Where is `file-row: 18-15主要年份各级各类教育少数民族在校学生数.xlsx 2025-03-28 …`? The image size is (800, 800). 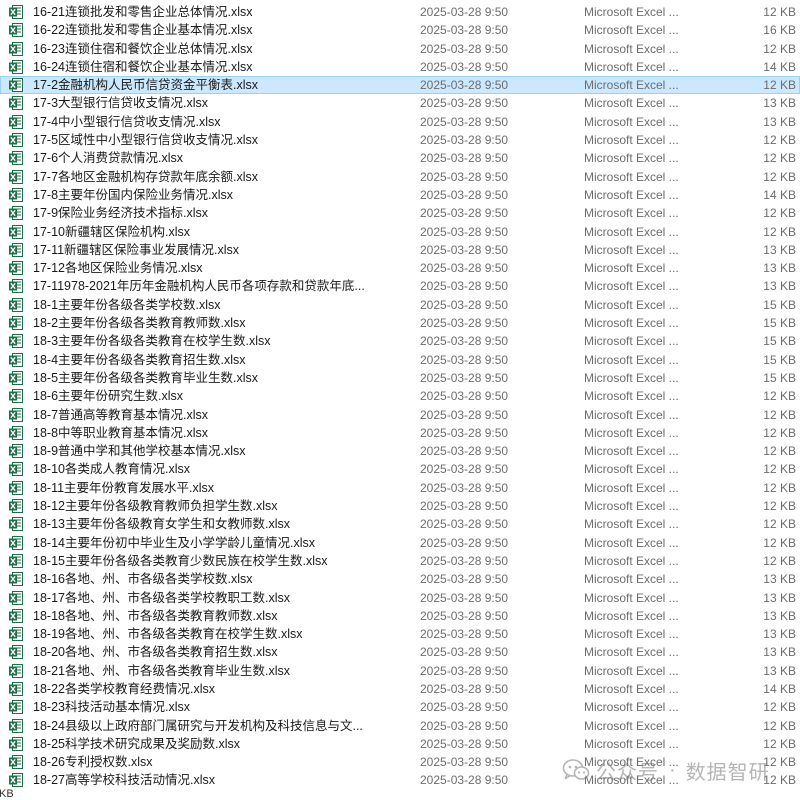 file-row: 18-15主要年份各级各类教育少数民族在校学生数.xlsx 2025-03-28 … is located at coordinates (400, 561).